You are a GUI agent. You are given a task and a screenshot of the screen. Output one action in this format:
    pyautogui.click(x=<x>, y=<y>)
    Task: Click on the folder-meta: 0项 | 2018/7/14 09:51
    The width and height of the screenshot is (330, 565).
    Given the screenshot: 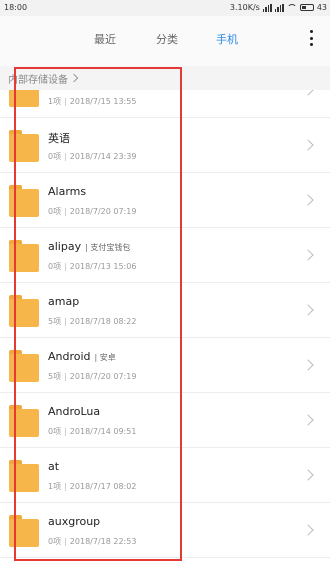 What is the action you would take?
    pyautogui.click(x=92, y=431)
    